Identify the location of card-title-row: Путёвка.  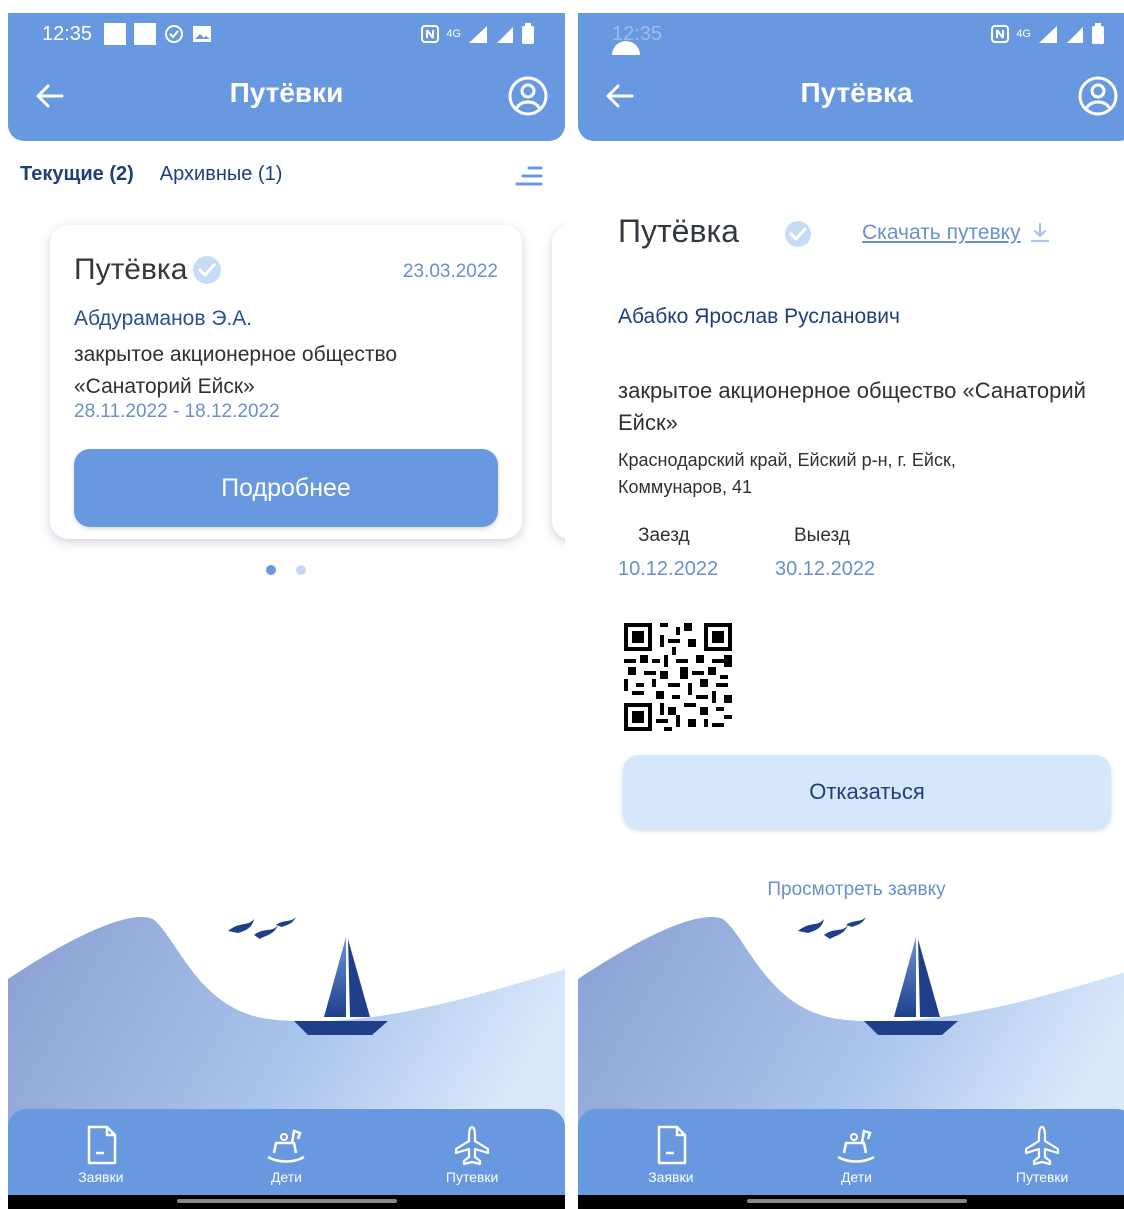
(148, 270).